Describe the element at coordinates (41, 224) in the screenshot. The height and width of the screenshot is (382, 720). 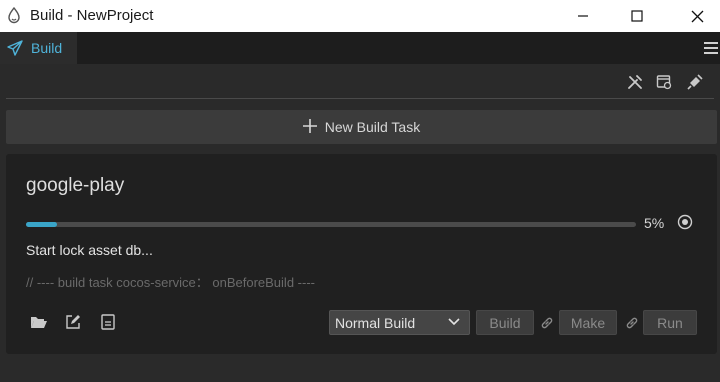
I see `progress-fill` at that location.